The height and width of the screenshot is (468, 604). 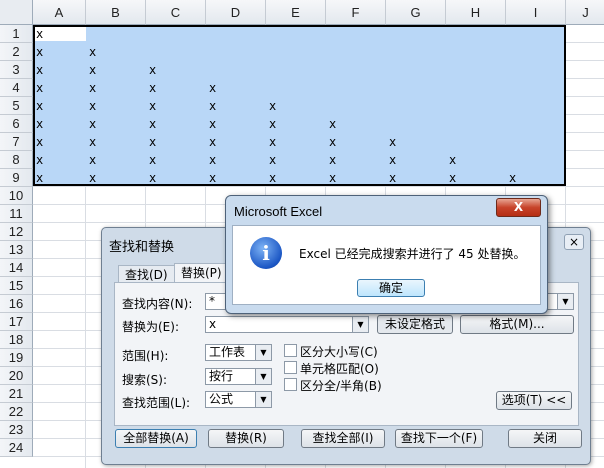 I want to click on column-header-c: C, so click(x=176, y=12).